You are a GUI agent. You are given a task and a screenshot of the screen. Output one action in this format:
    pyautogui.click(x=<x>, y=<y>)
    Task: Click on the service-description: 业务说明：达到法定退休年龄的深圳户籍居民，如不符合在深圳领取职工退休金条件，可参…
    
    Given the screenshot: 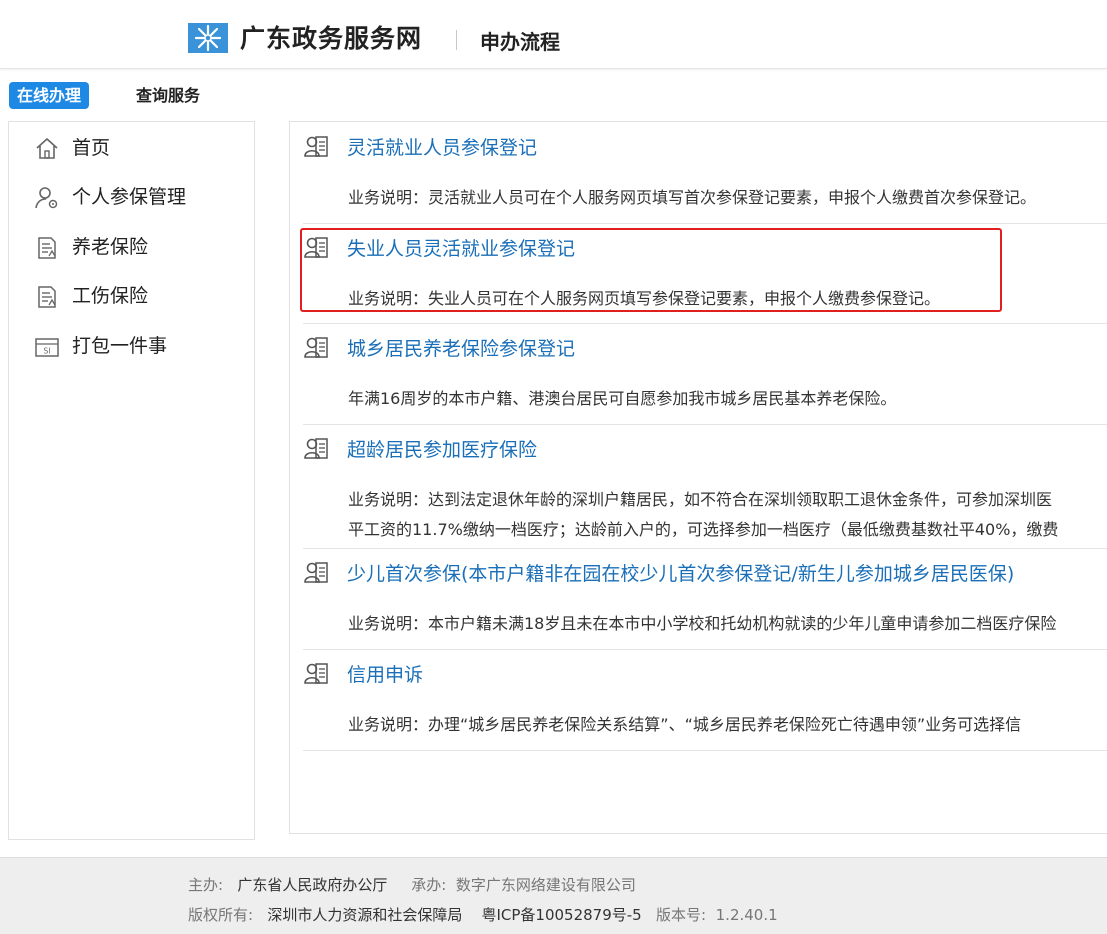 What is the action you would take?
    pyautogui.click(x=700, y=499)
    